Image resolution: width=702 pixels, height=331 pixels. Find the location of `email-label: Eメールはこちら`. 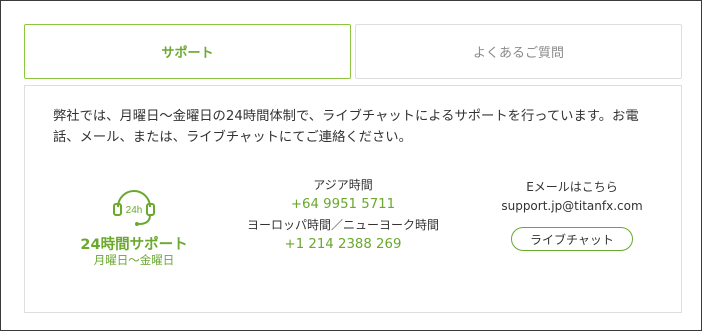

email-label: Eメールはこちら is located at coordinates (572, 187).